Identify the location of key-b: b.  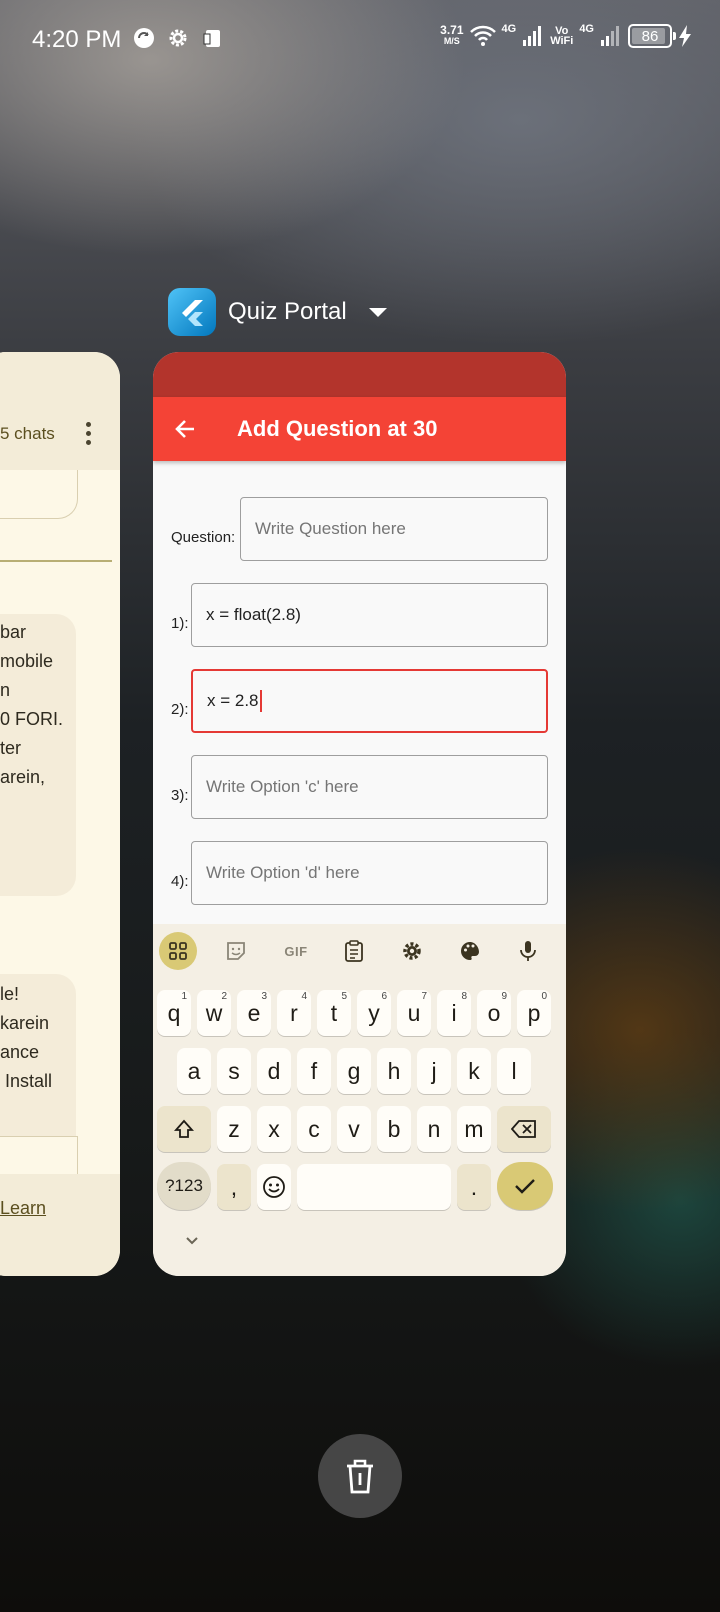
(394, 1129).